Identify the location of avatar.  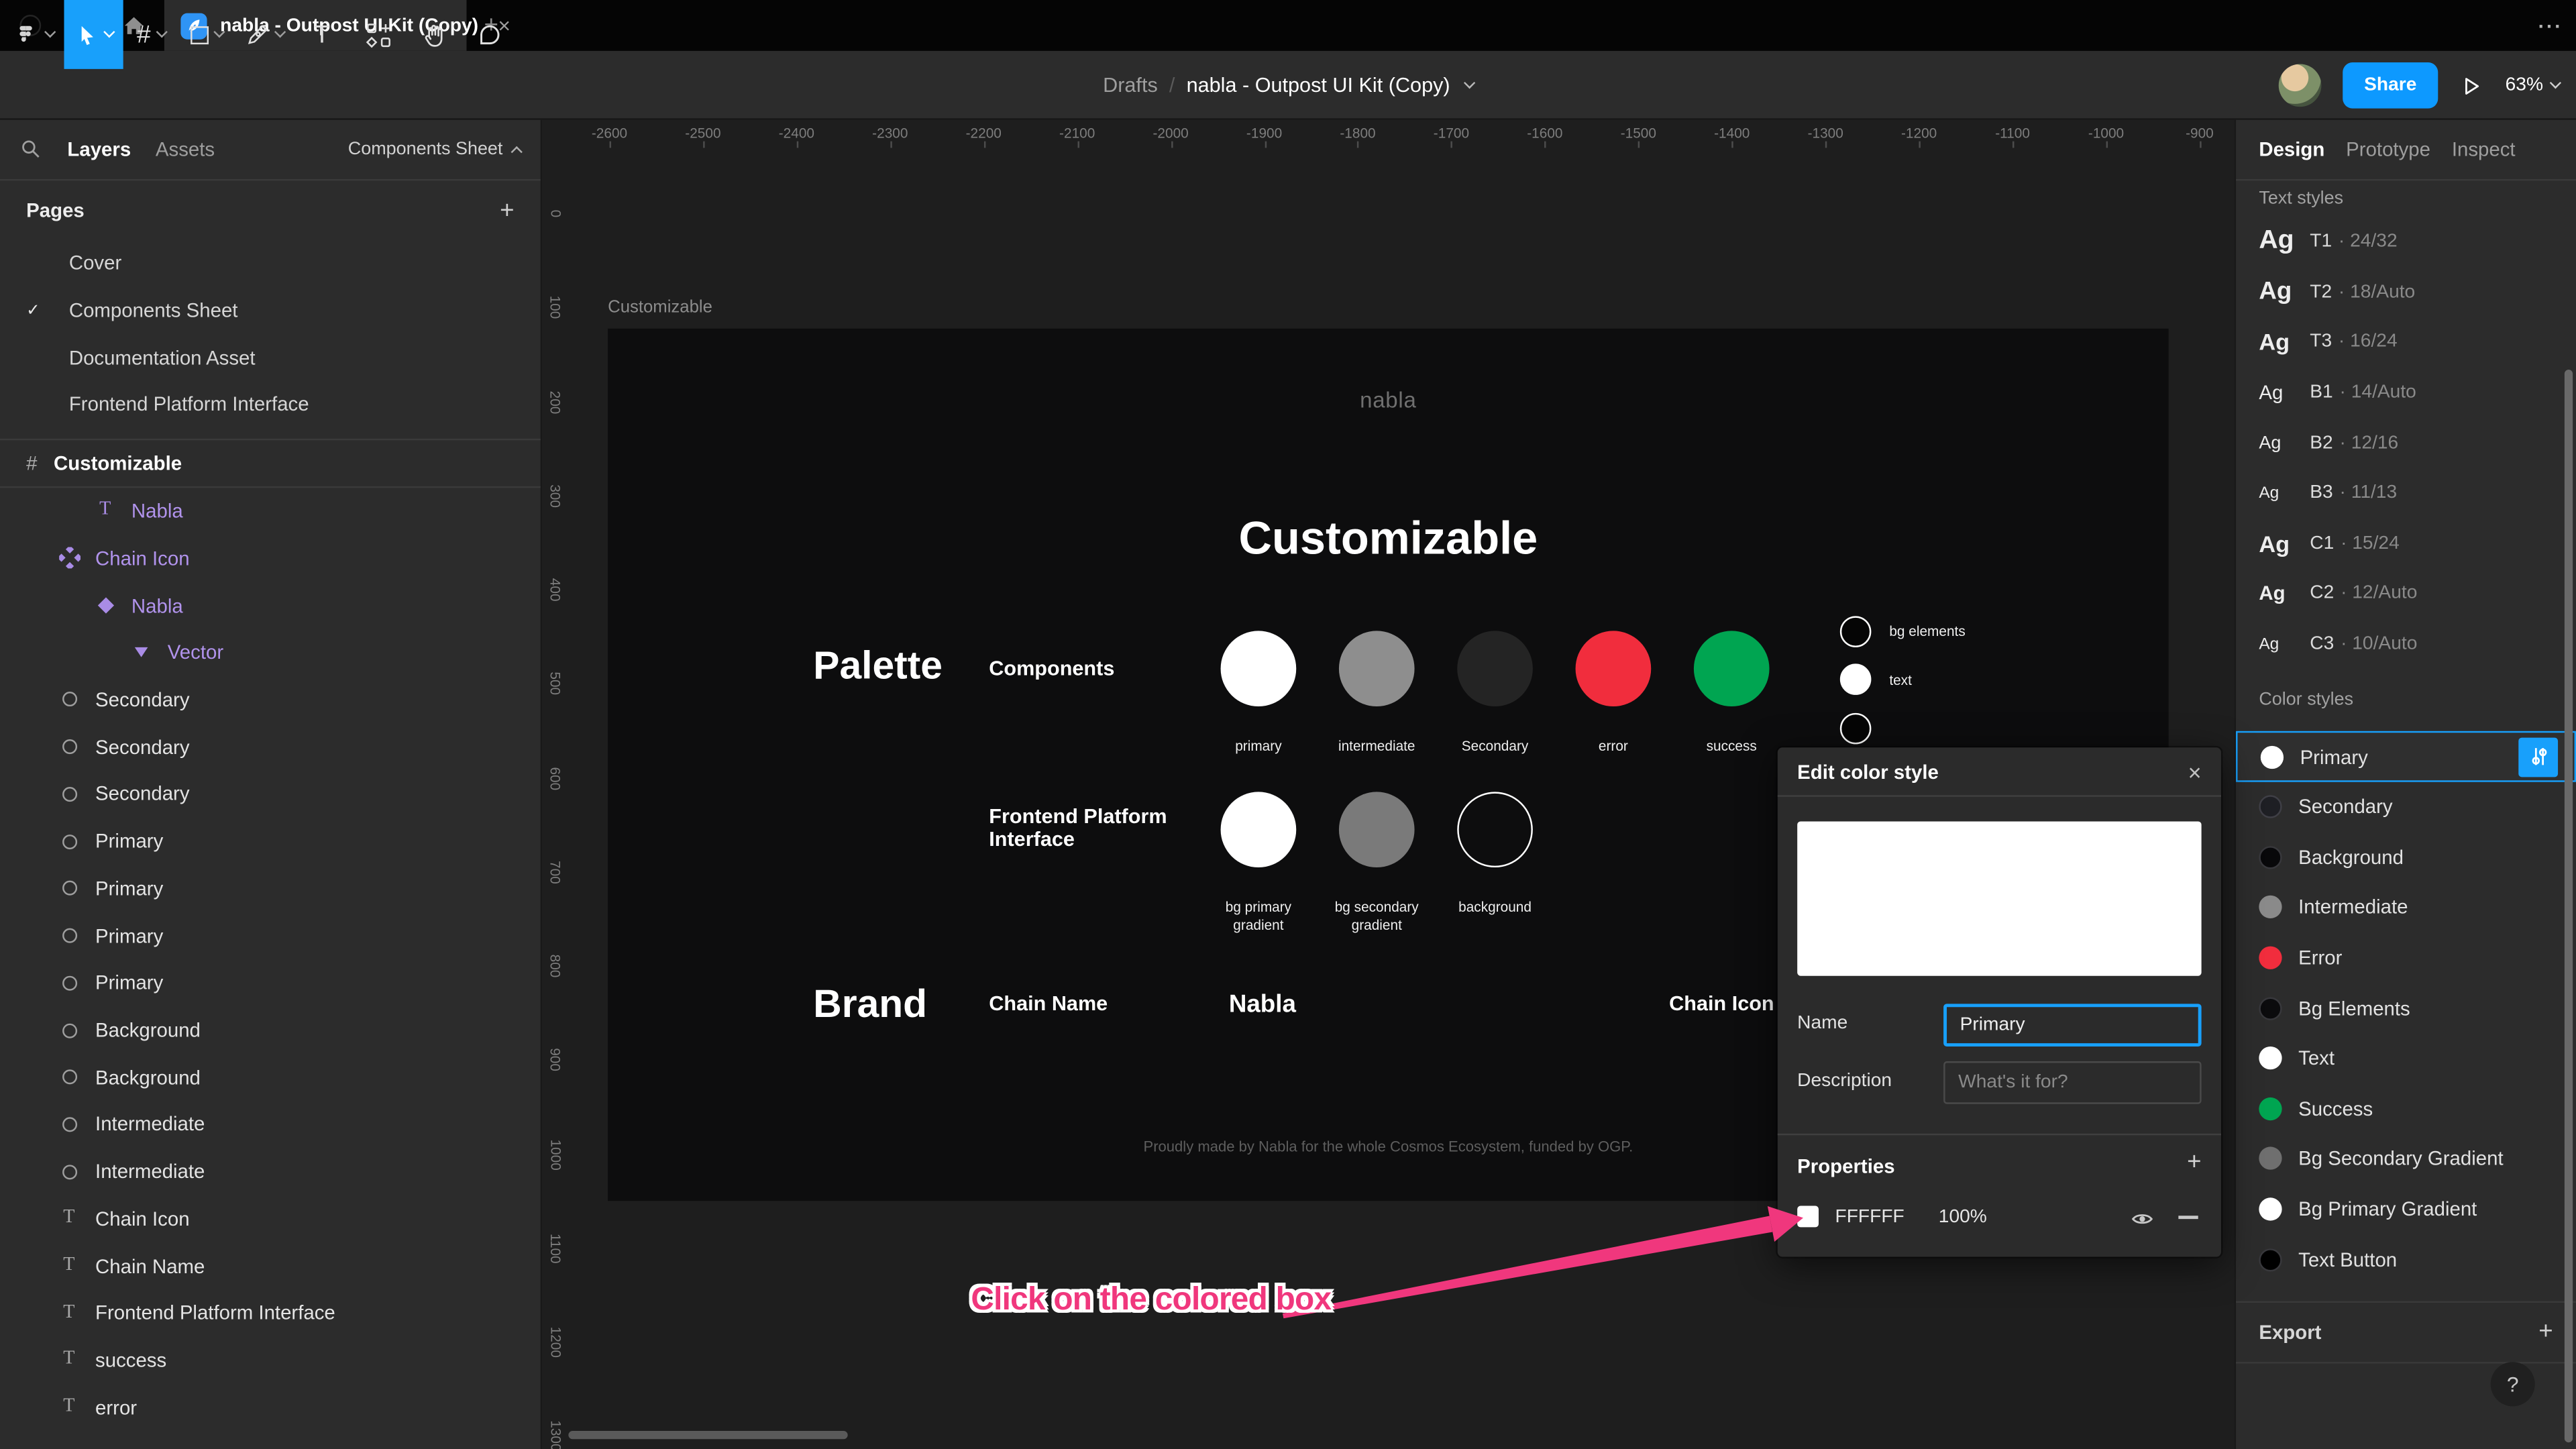
(2300, 85).